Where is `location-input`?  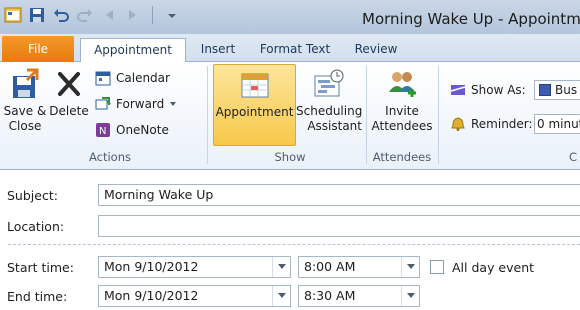
location-input is located at coordinates (339, 226).